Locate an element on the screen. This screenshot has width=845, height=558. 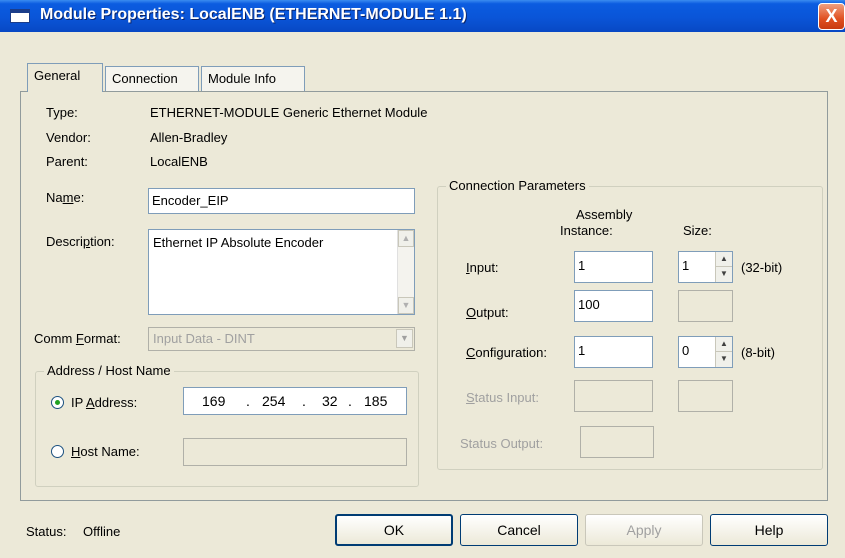
output-label: Output: is located at coordinates (487, 312).